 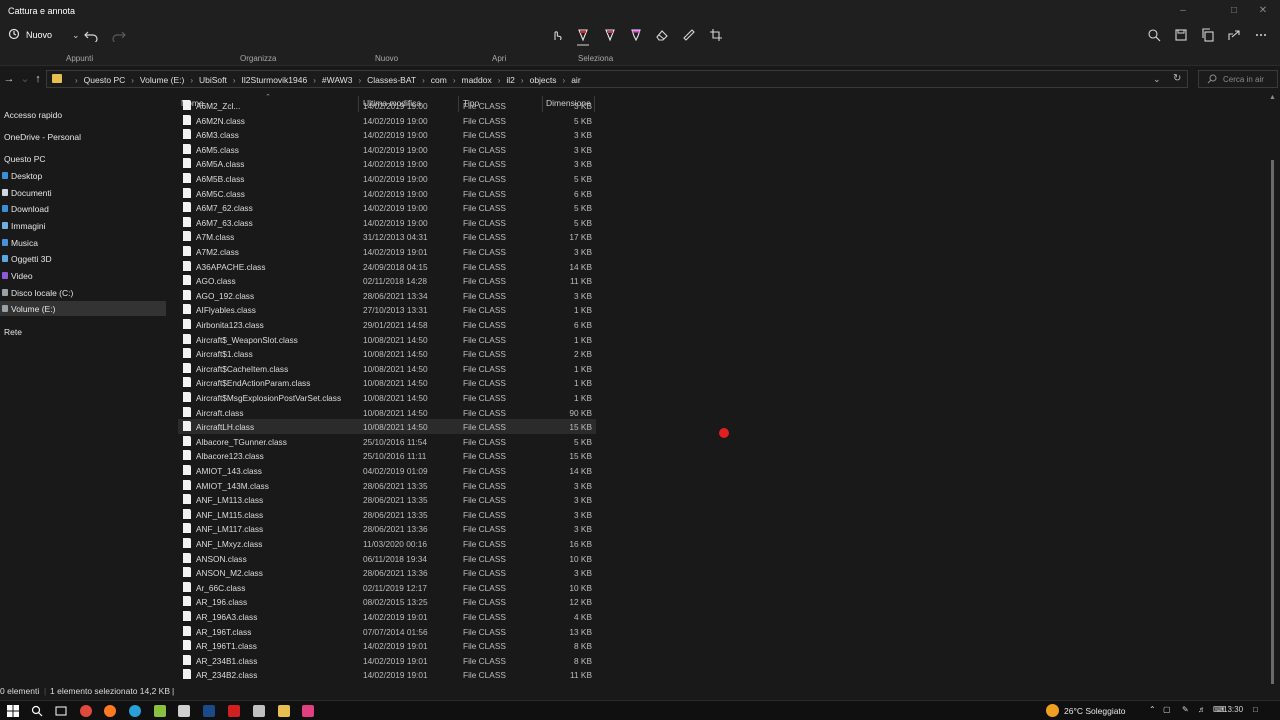 What do you see at coordinates (543, 80) in the screenshot?
I see `breadcrumb-item: objects` at bounding box center [543, 80].